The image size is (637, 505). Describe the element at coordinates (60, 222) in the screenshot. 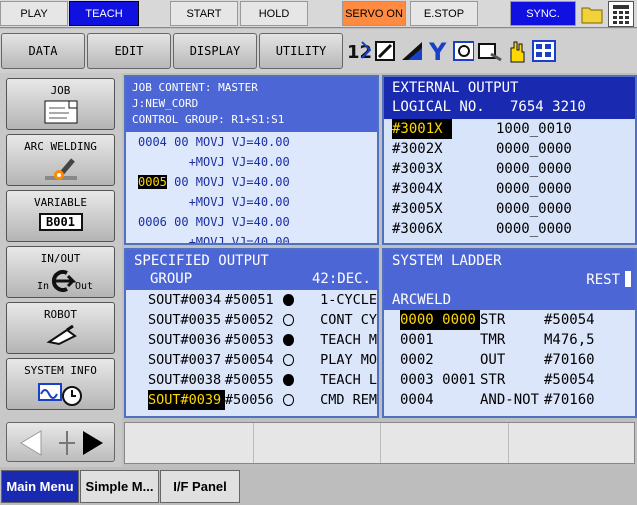

I see `variable-badge: B001` at that location.